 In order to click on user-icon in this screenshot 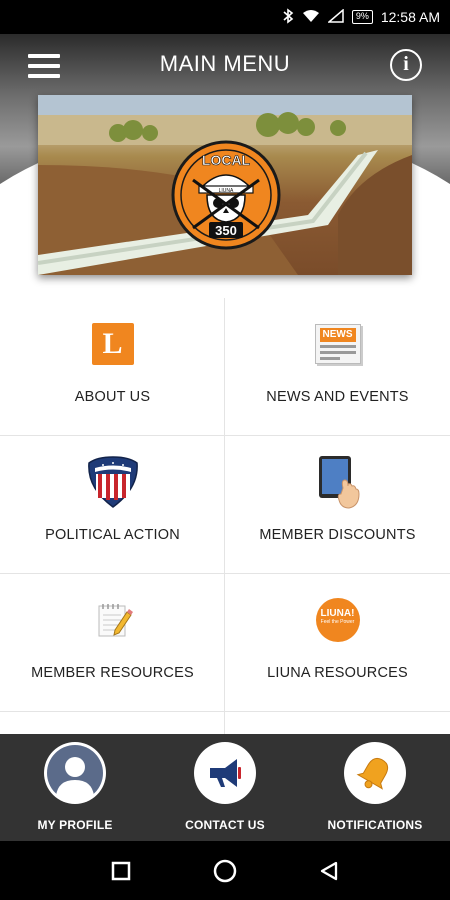, I will do `click(75, 773)`.